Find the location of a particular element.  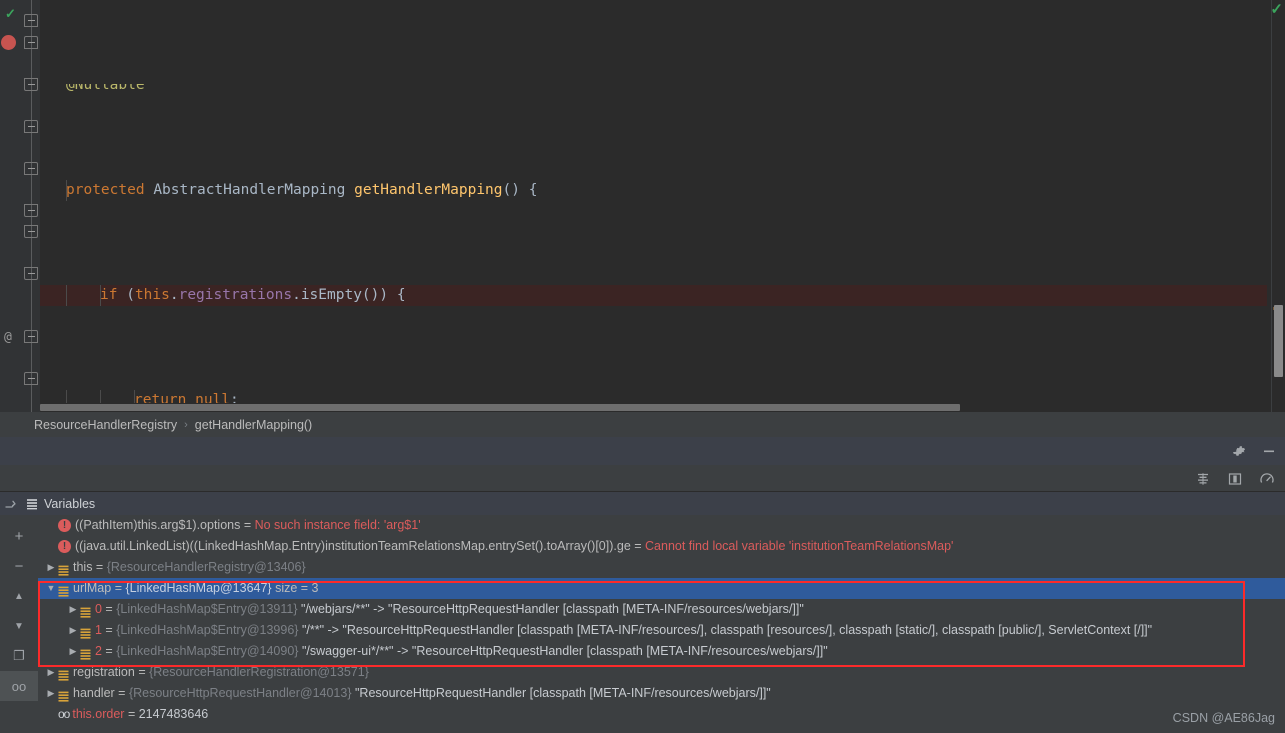

code-line: if (this.registrations.isEmpty()) { is located at coordinates (653, 295).